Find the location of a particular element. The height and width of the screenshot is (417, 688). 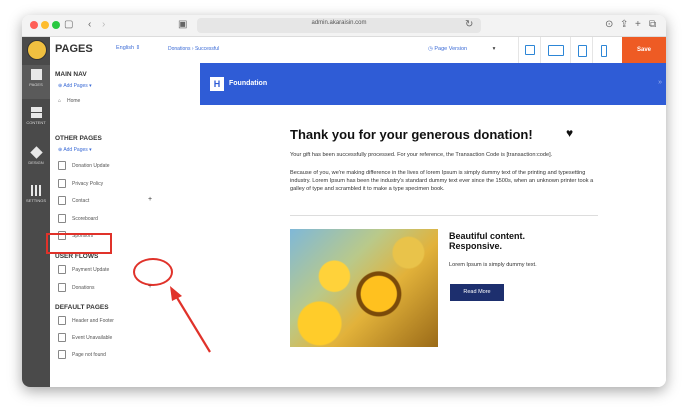

rail-design-label: DESIGN is located at coordinates (36, 162).